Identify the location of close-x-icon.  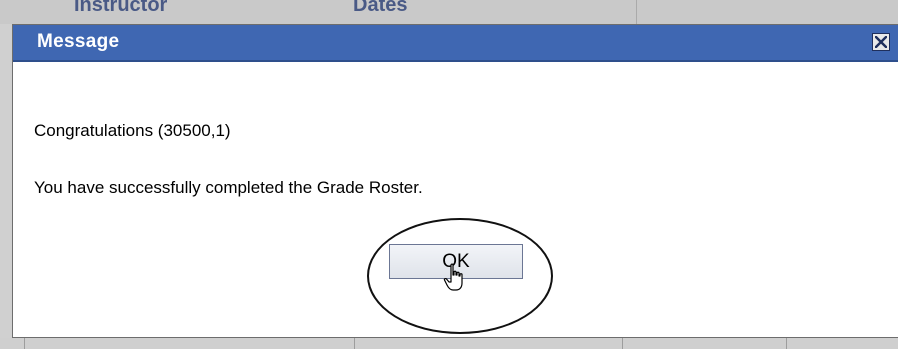
(881, 42).